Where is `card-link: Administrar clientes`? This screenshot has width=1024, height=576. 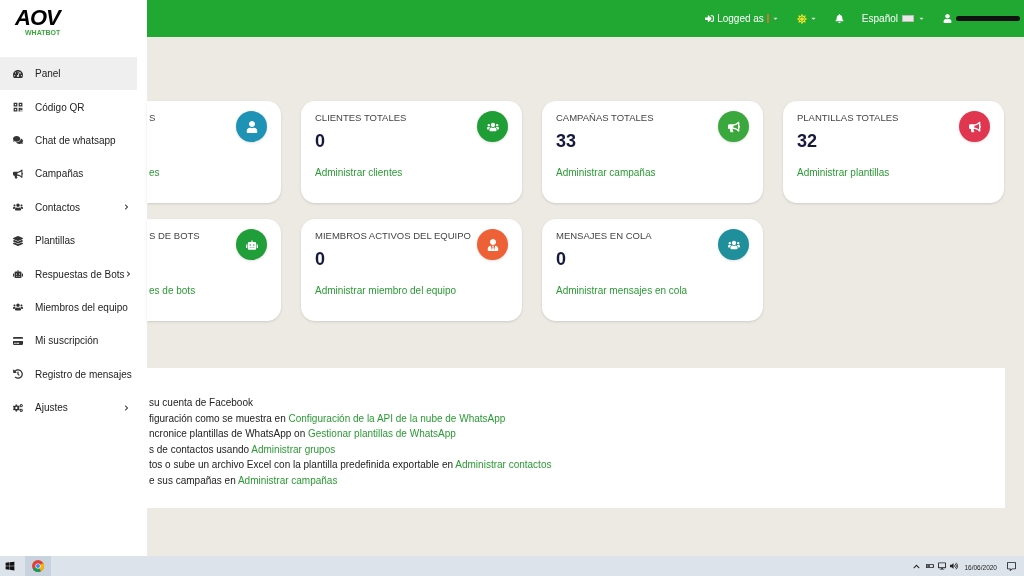 card-link: Administrar clientes is located at coordinates (359, 172).